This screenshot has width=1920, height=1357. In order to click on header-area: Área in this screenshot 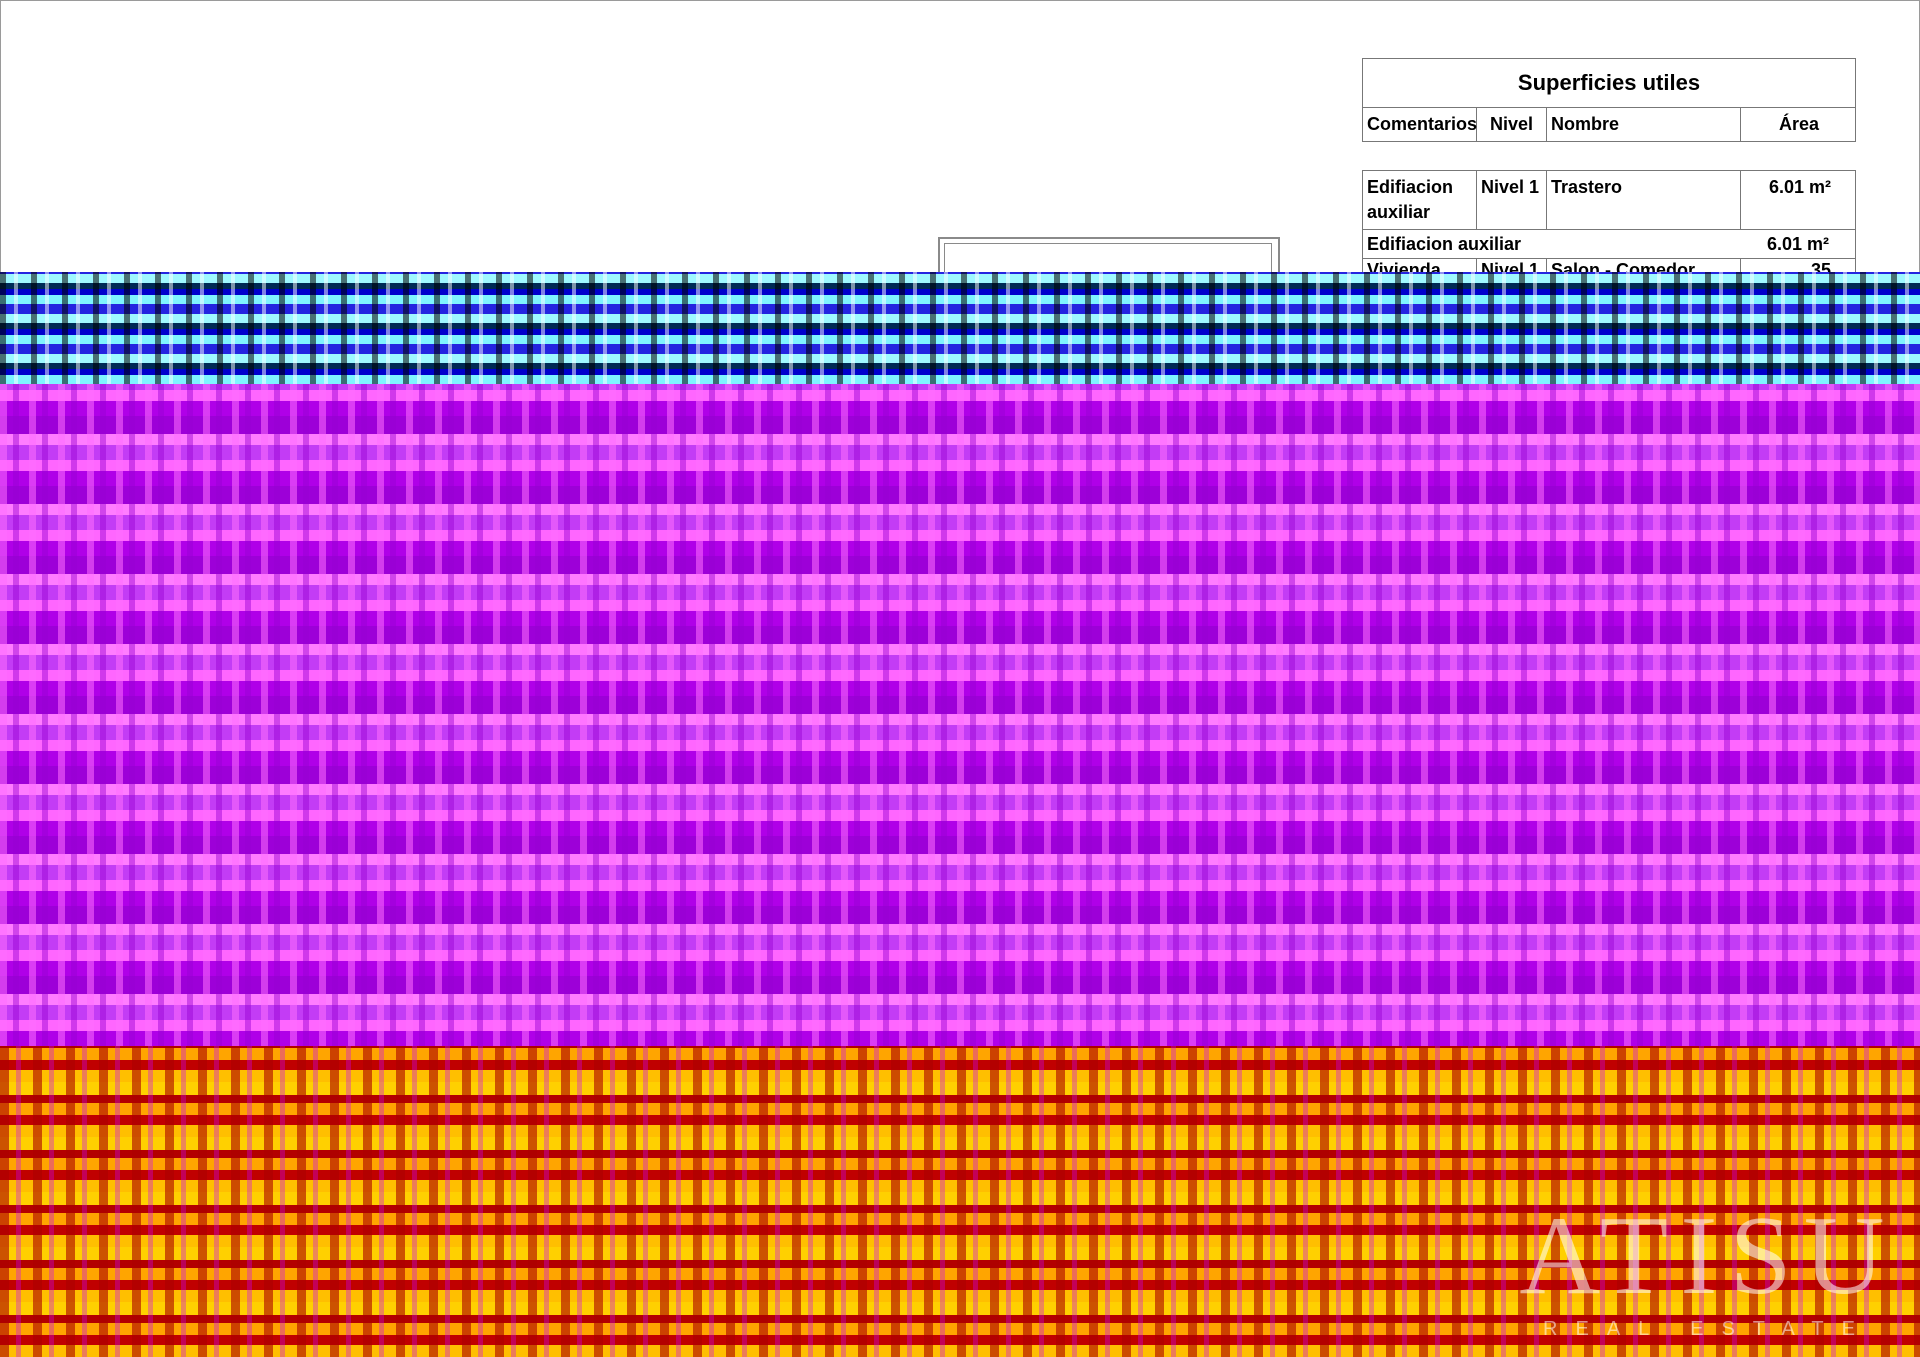, I will do `click(1799, 124)`.